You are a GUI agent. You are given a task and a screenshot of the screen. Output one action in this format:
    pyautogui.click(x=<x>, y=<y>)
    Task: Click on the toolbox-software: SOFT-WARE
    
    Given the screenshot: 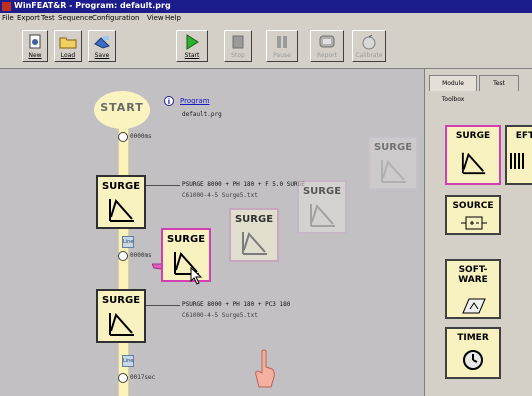 What is the action you would take?
    pyautogui.click(x=473, y=289)
    